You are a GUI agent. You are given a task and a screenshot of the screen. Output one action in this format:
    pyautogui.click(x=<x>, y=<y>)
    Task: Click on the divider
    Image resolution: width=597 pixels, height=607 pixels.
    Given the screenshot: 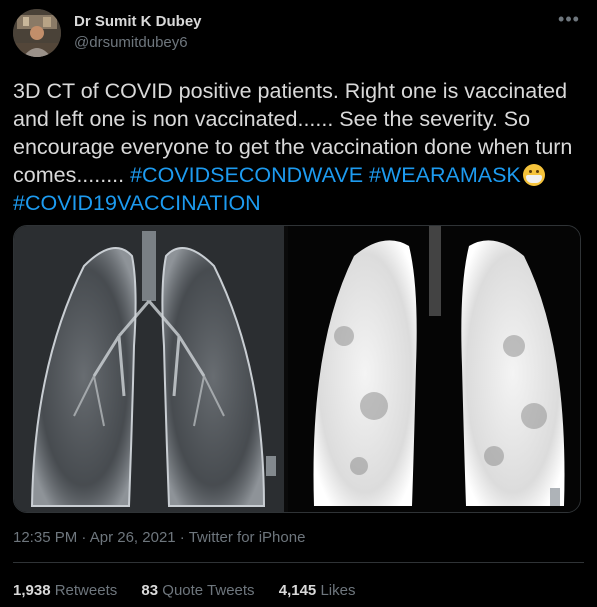 What is the action you would take?
    pyautogui.click(x=298, y=562)
    